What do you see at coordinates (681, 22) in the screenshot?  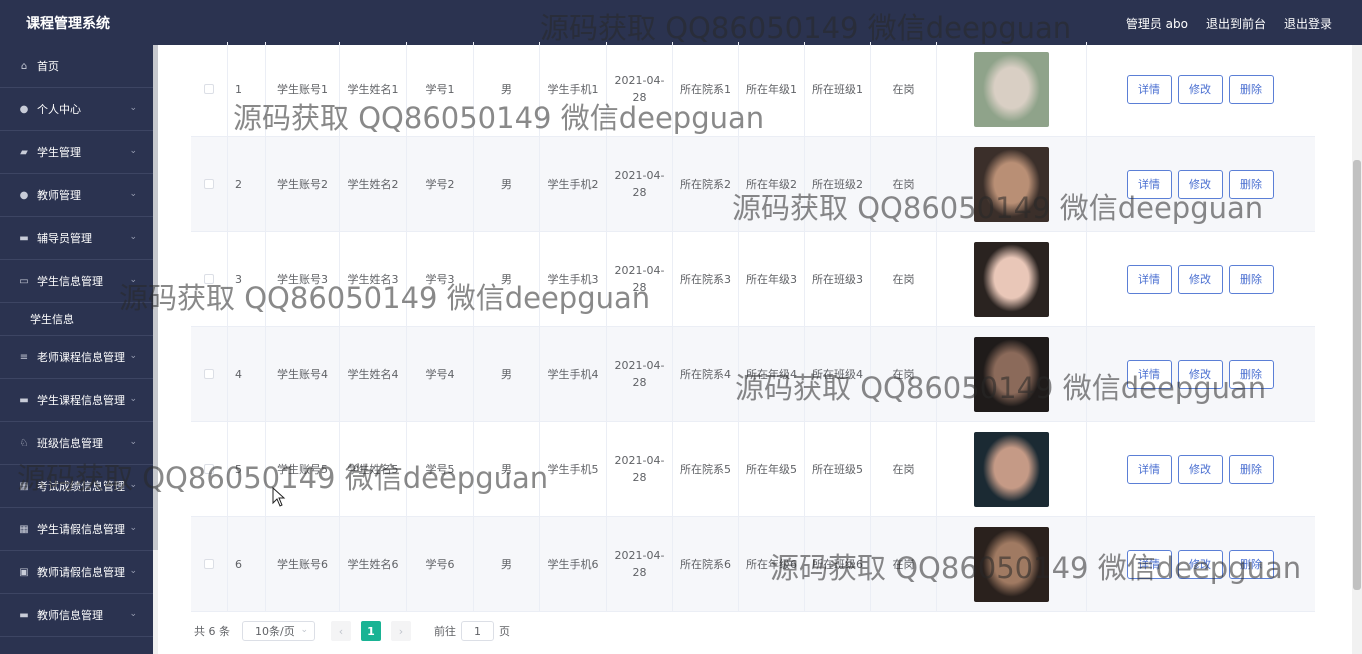 I see `top-bar: 课程管理系统 管理员 abo 退出到前台 退出登录` at bounding box center [681, 22].